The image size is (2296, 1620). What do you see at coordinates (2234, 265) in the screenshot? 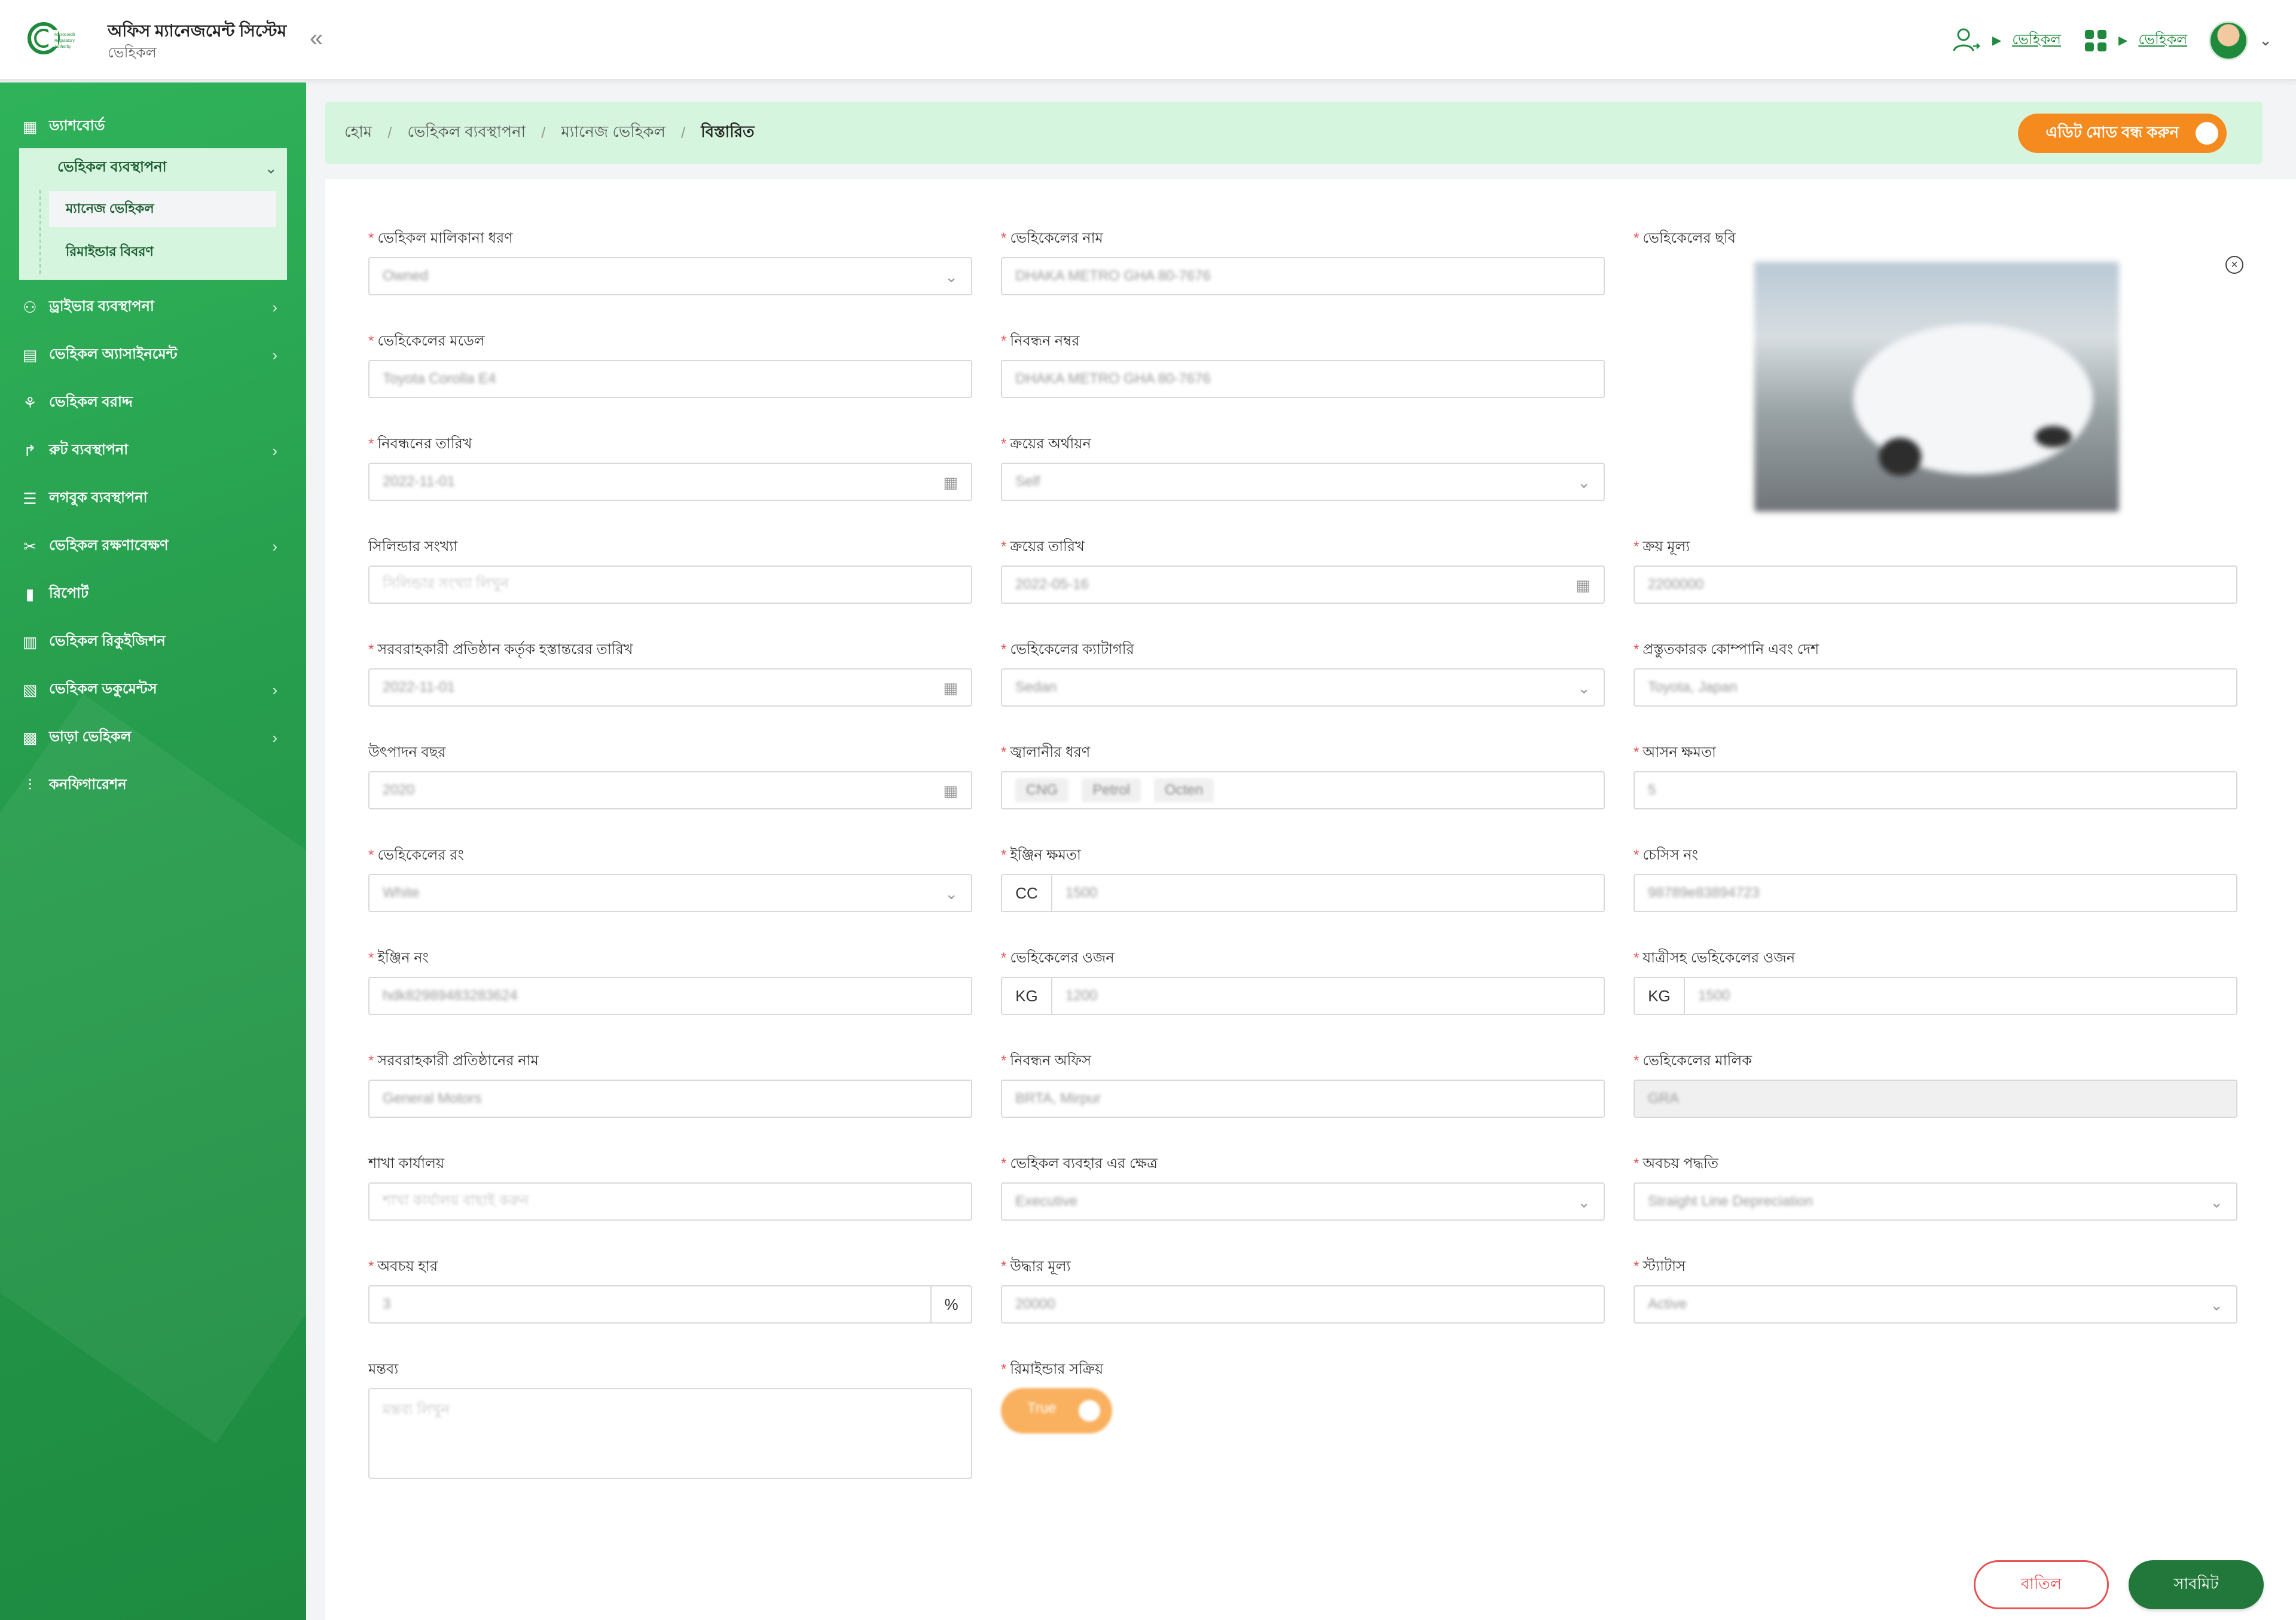
I see `remove-photo-icon: ×` at bounding box center [2234, 265].